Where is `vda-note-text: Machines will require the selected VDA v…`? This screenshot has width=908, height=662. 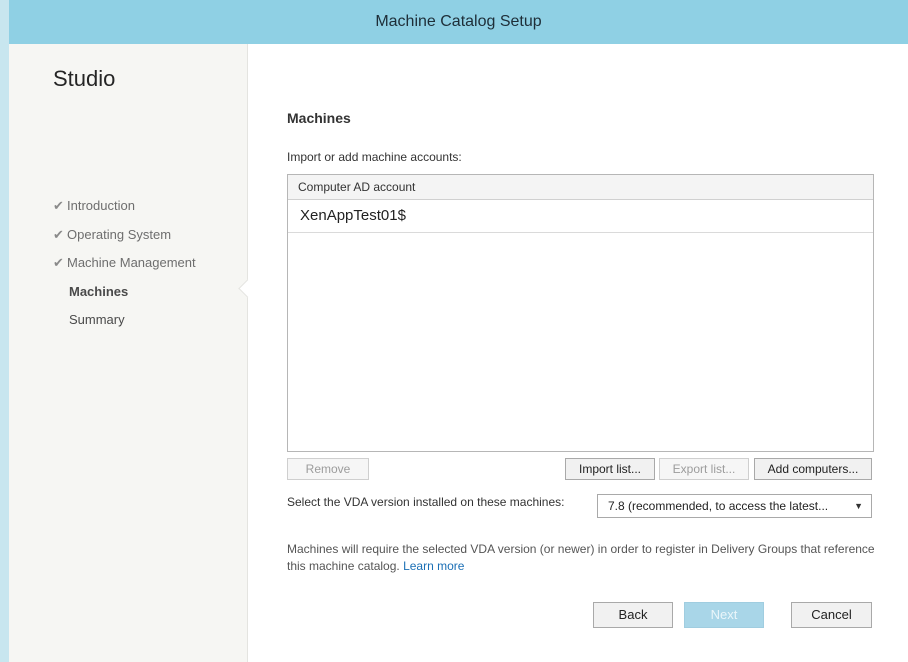 vda-note-text: Machines will require the selected VDA v… is located at coordinates (581, 557).